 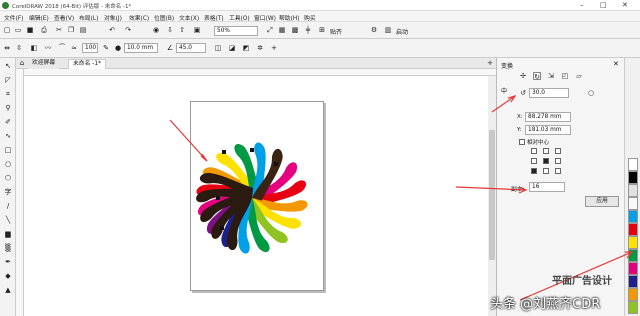 I want to click on watermark-line1: 平面广告设计, so click(x=582, y=281).